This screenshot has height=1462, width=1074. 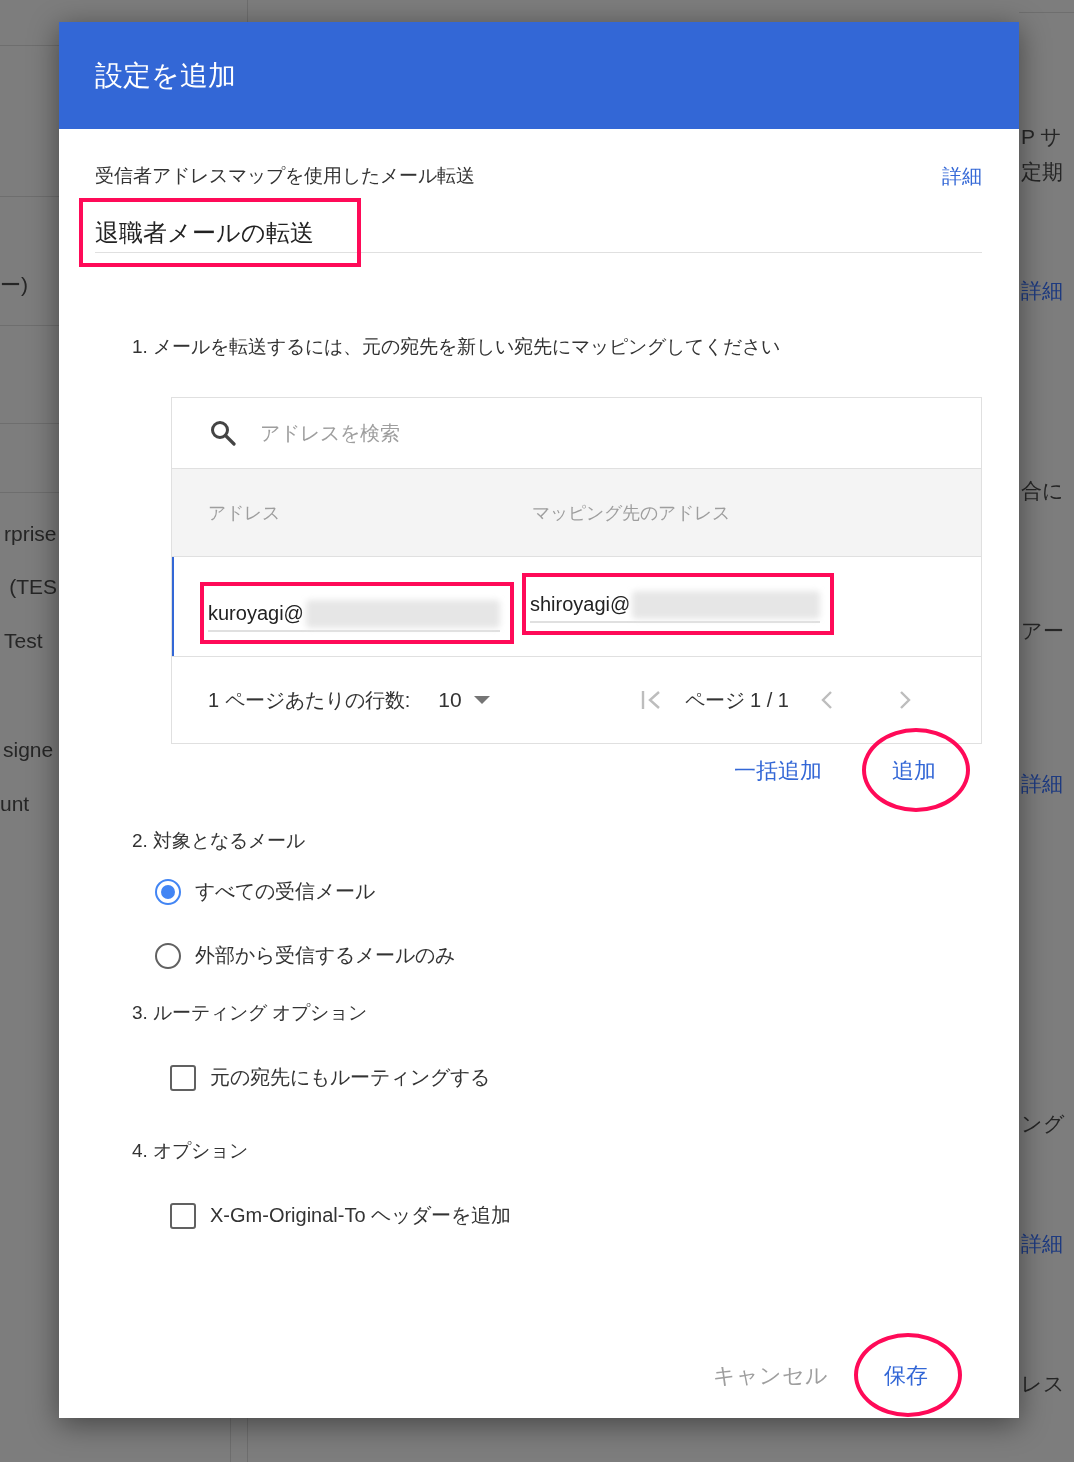 What do you see at coordinates (675, 605) in the screenshot?
I see `address-field: shiroyagi@` at bounding box center [675, 605].